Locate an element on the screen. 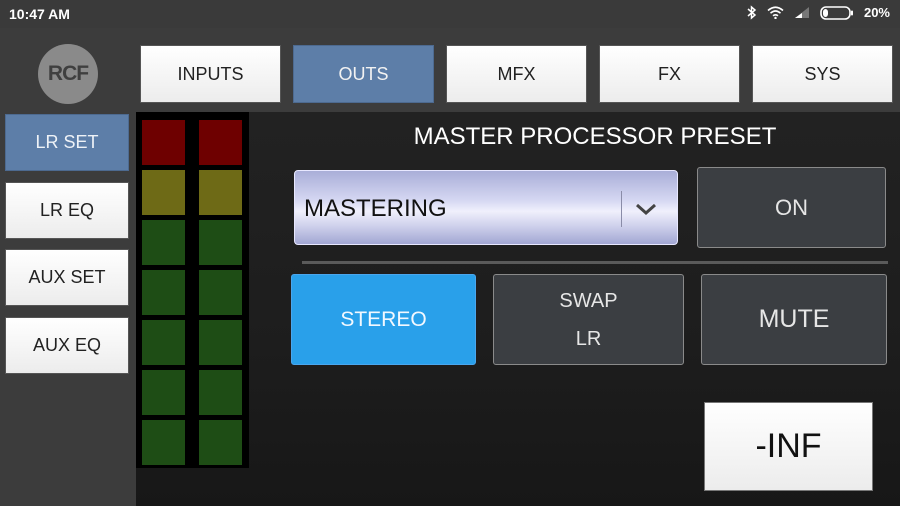 This screenshot has height=506, width=900. rcf-logo: RCF is located at coordinates (68, 74).